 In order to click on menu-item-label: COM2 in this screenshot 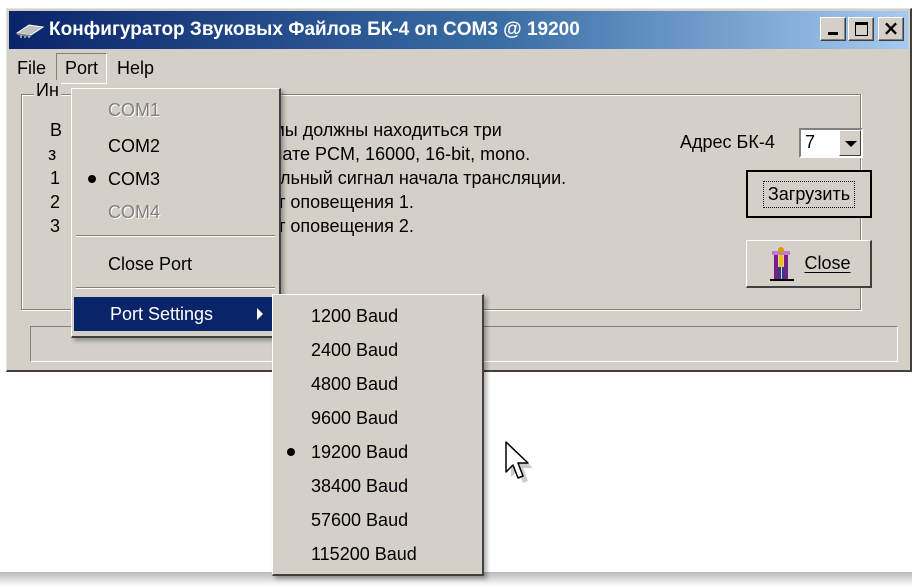, I will do `click(134, 145)`.